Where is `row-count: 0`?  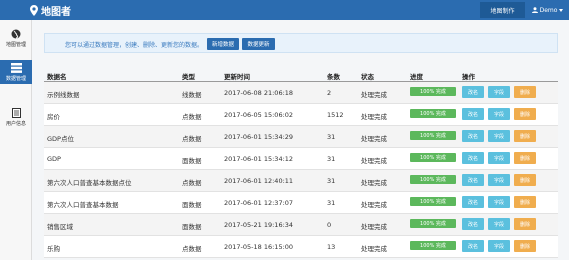
row-count: 0 is located at coordinates (329, 225).